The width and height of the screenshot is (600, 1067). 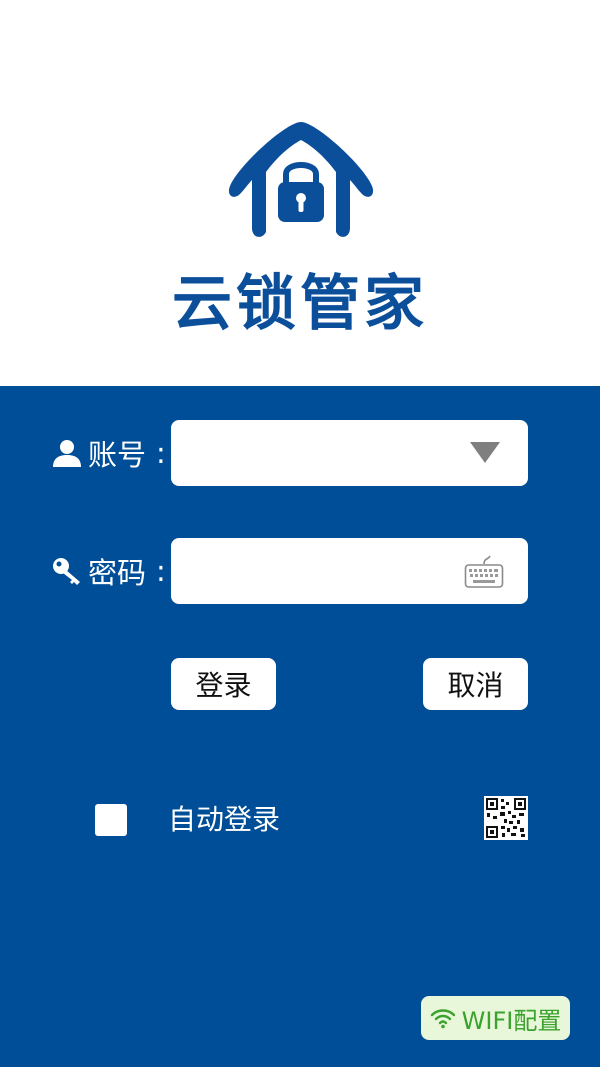 I want to click on password-input, so click(x=320, y=572).